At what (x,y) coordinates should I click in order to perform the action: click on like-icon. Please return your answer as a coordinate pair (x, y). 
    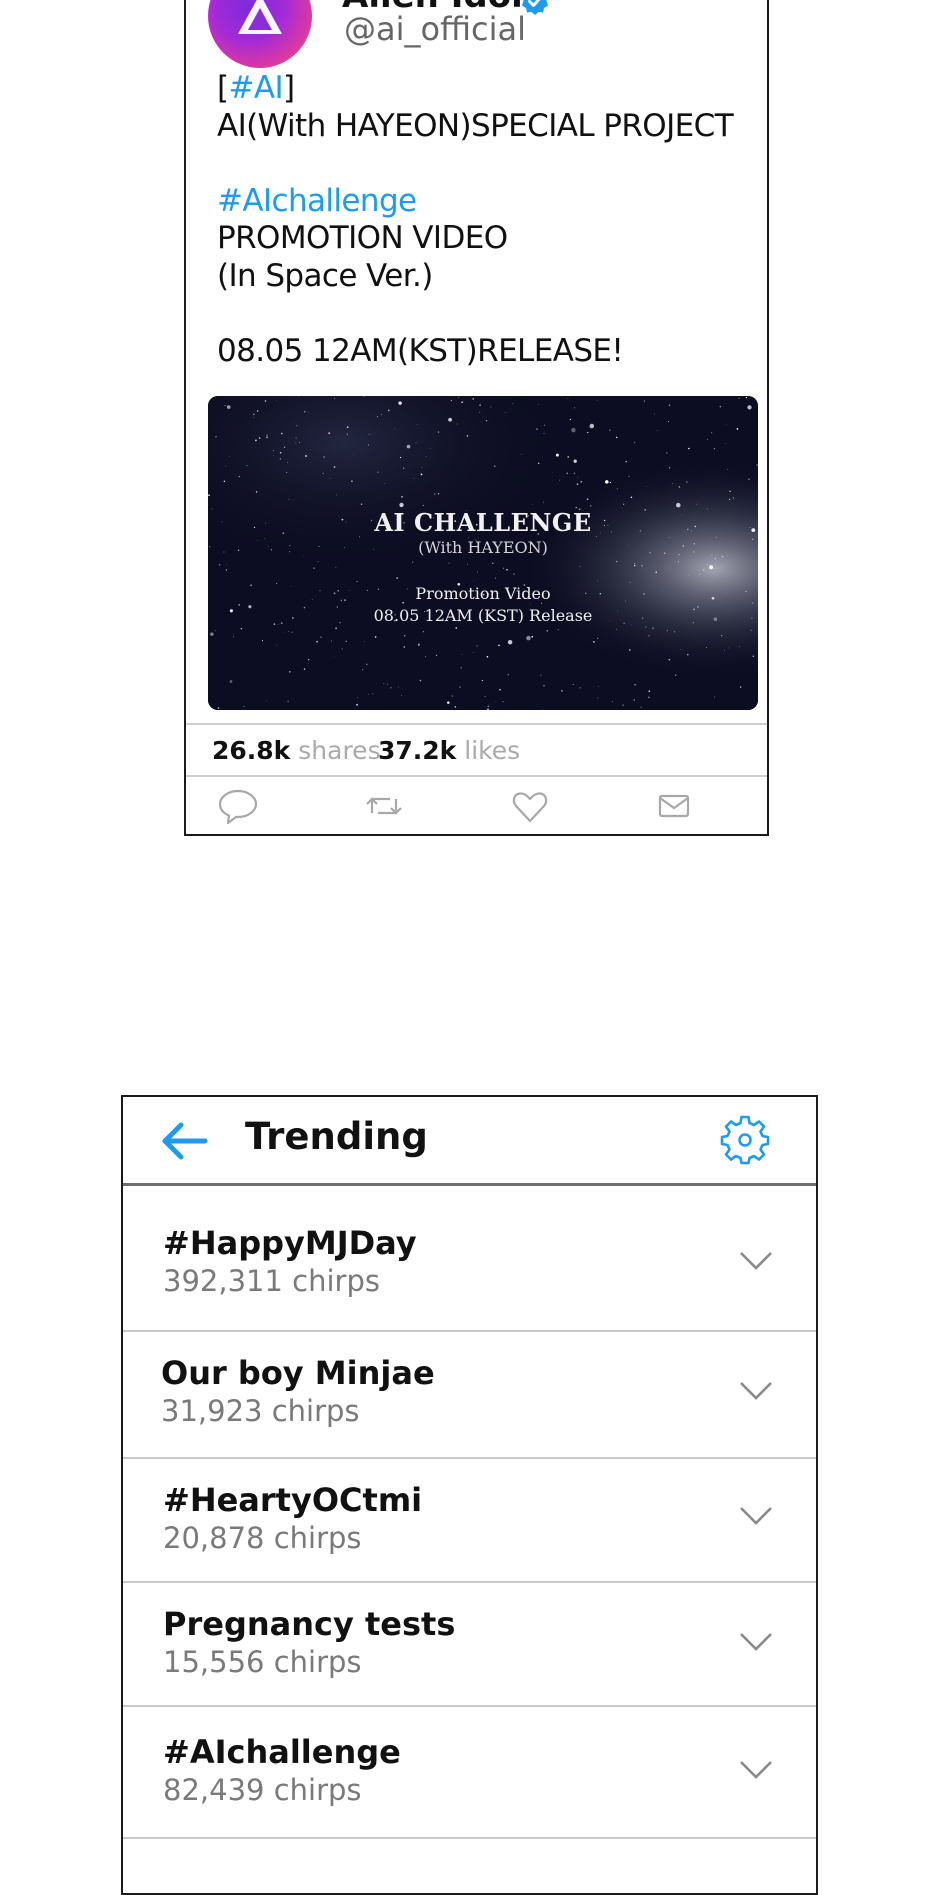
    Looking at the image, I should click on (530, 806).